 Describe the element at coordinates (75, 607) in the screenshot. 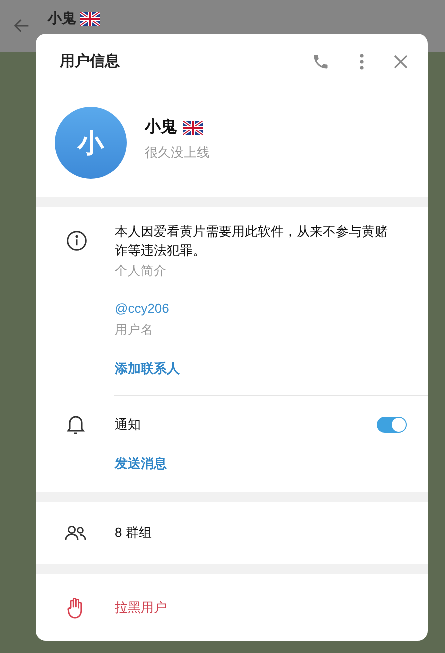

I see `hand-icon` at that location.